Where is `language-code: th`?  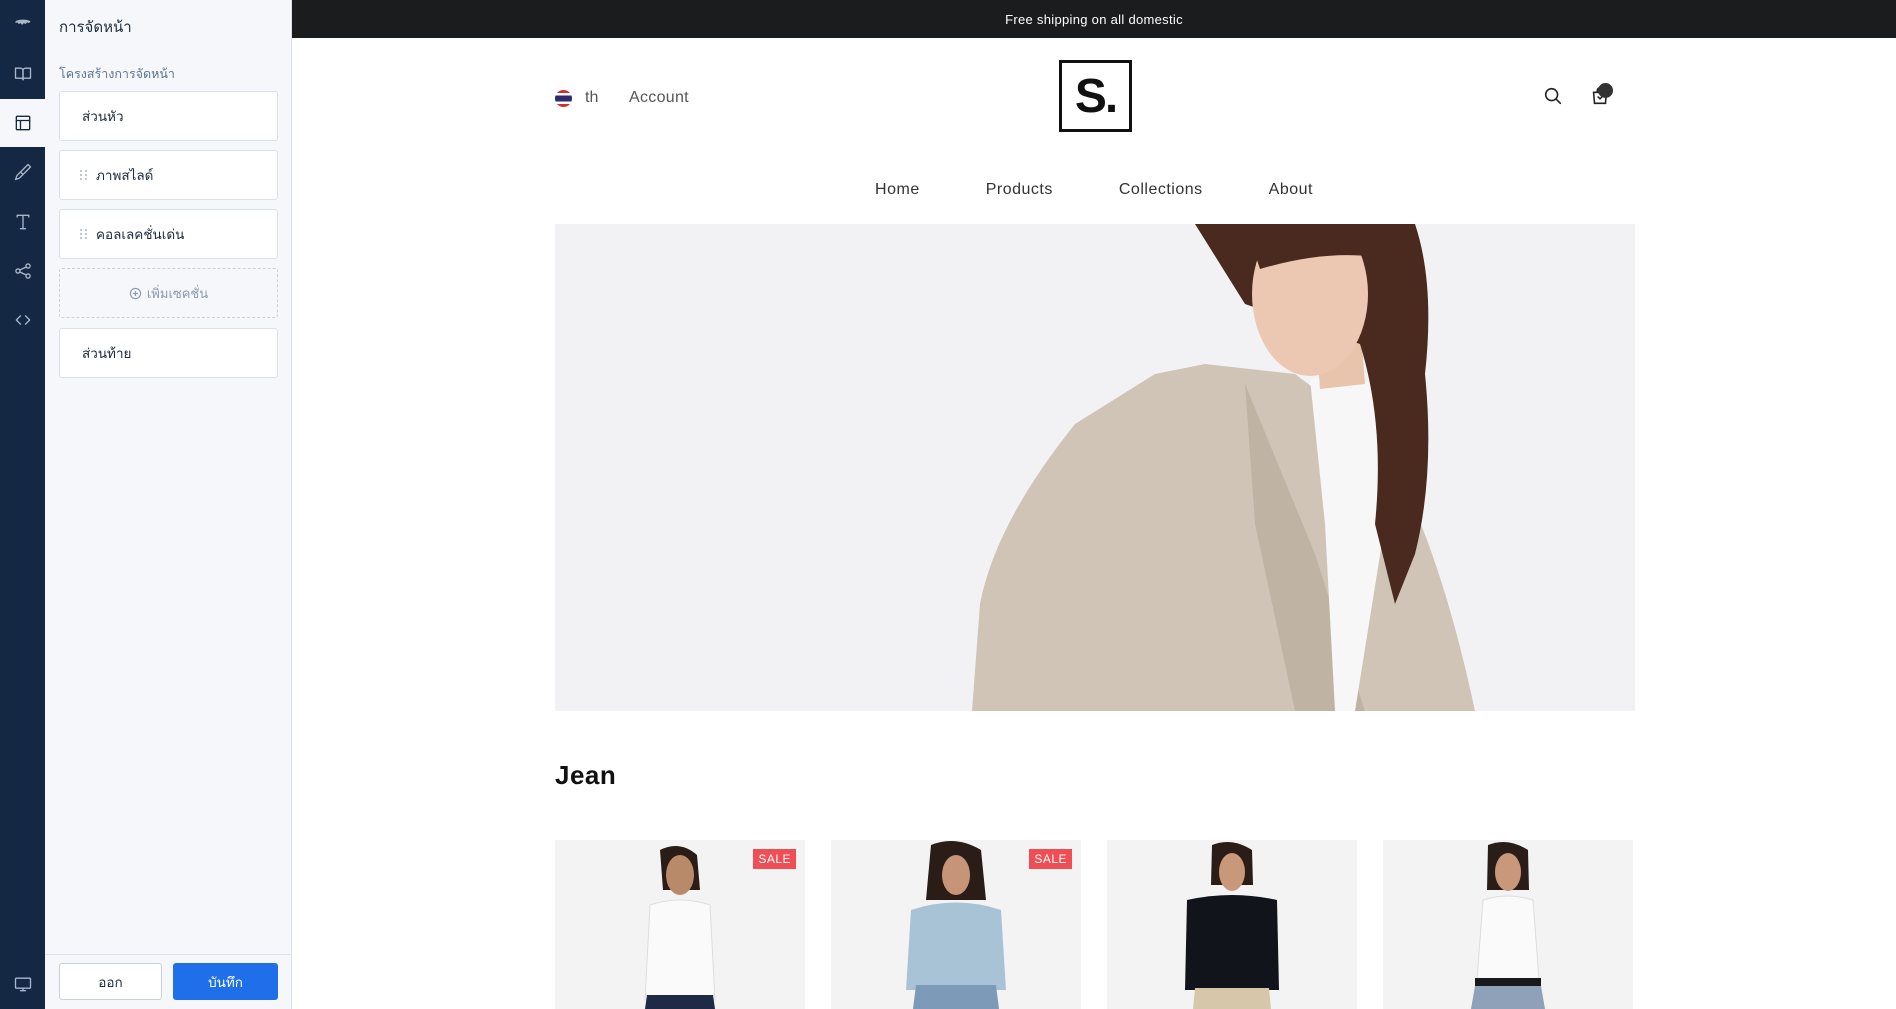
language-code: th is located at coordinates (592, 97).